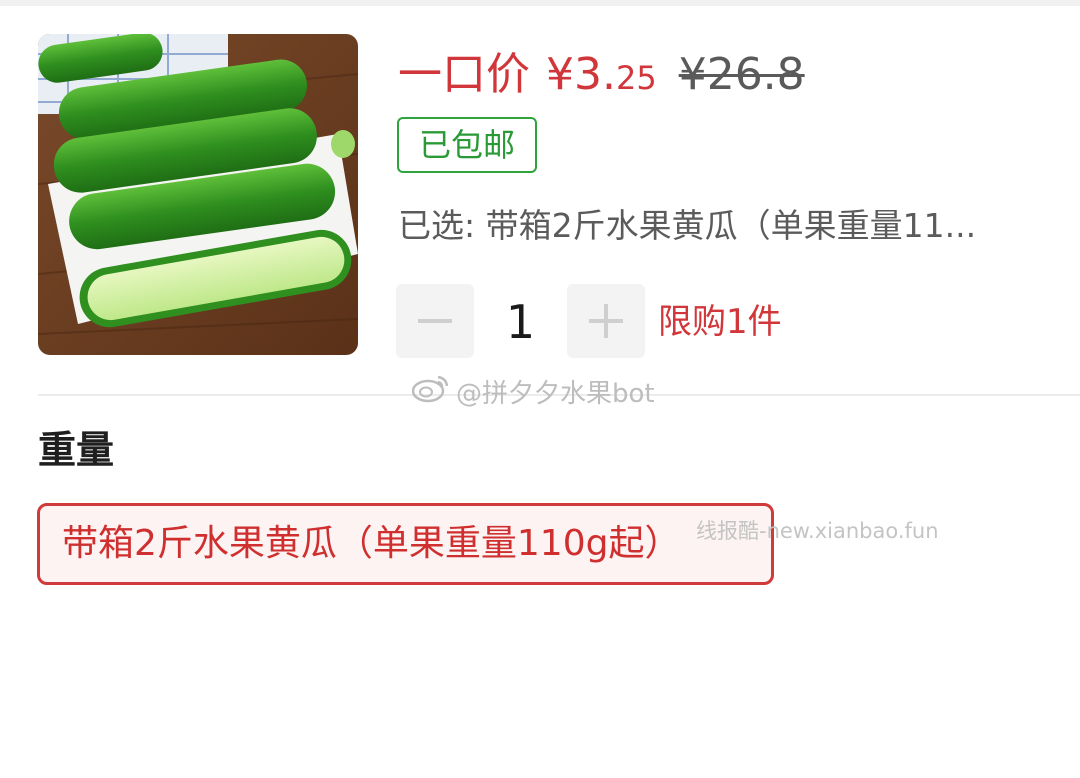 The image size is (1080, 778). I want to click on cucumber-photo, so click(198, 194).